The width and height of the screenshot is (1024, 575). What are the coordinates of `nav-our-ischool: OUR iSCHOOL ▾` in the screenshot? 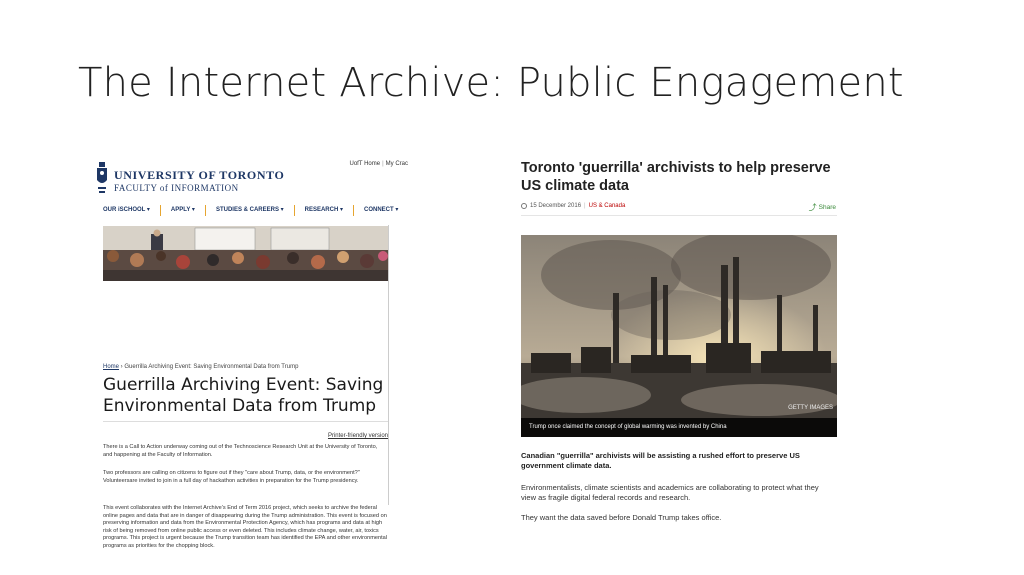 It's located at (130, 210).